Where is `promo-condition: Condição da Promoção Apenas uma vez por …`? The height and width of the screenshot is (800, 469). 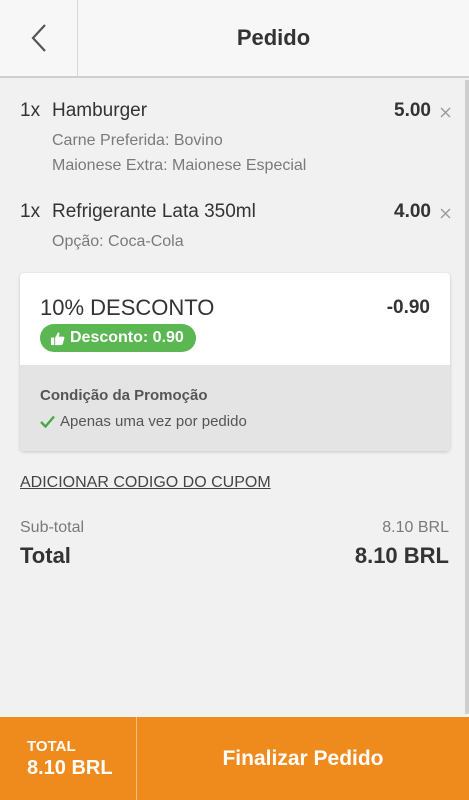
promo-condition: Condição da Promoção Apenas uma vez por … is located at coordinates (235, 408).